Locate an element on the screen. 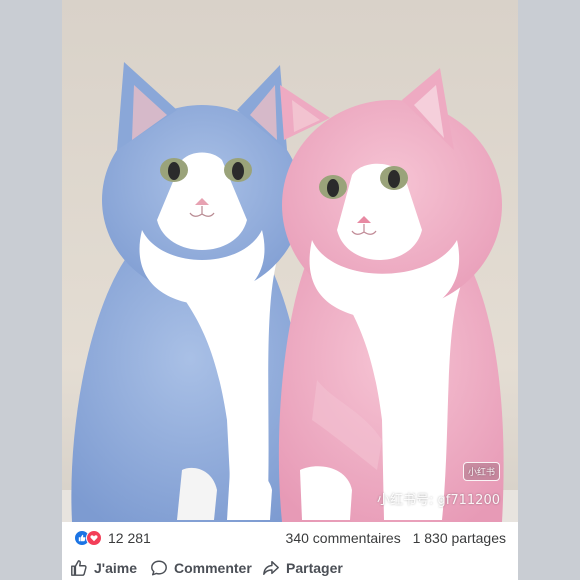  comments-count: 340 commentaires is located at coordinates (343, 538).